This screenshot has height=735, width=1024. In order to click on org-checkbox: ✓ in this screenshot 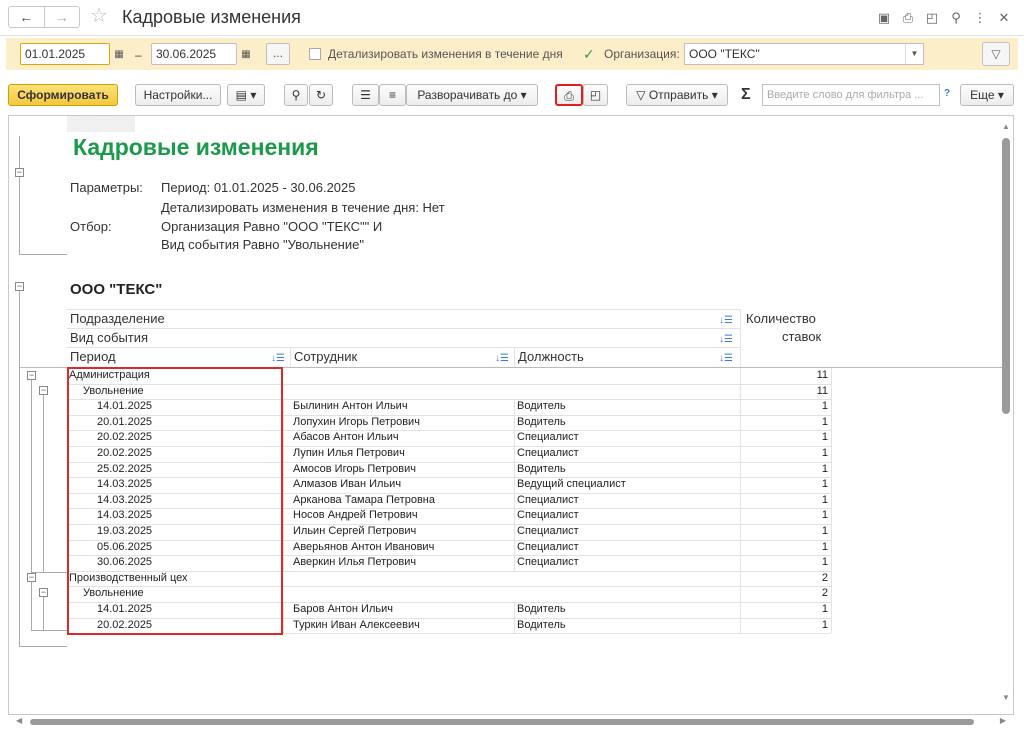, I will do `click(589, 54)`.